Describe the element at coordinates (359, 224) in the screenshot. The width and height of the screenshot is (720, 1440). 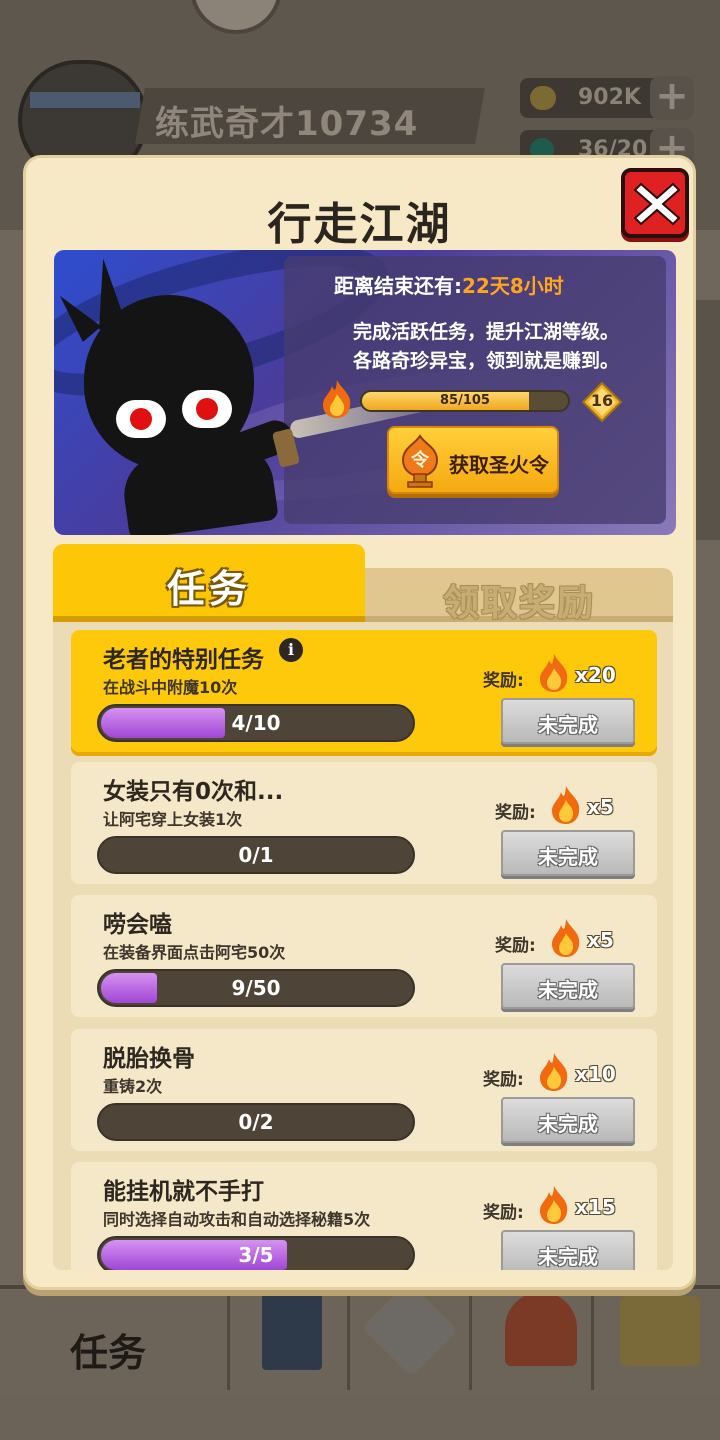
I see `modal-title: 行走江湖` at that location.